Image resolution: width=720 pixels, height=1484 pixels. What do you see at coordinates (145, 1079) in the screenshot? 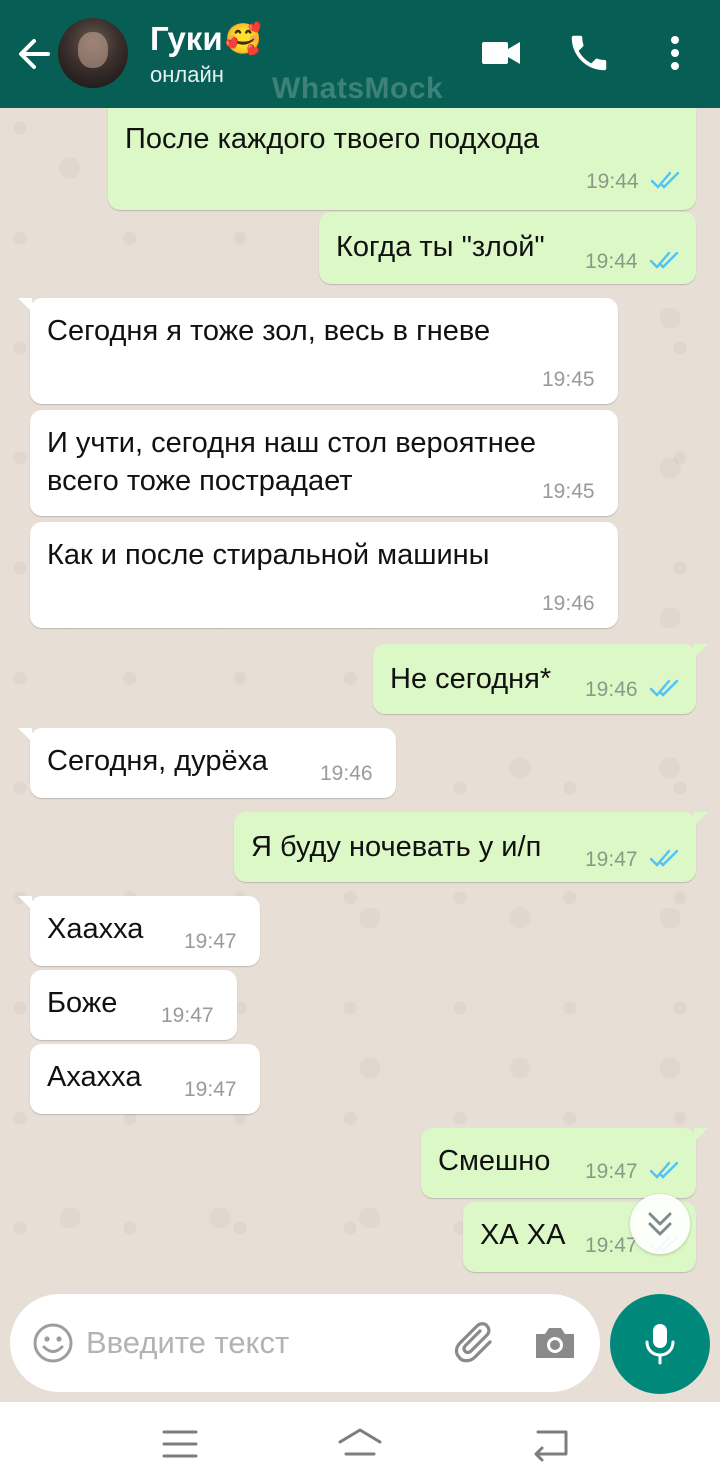
I see `message-incoming: Ахахха 19:47` at bounding box center [145, 1079].